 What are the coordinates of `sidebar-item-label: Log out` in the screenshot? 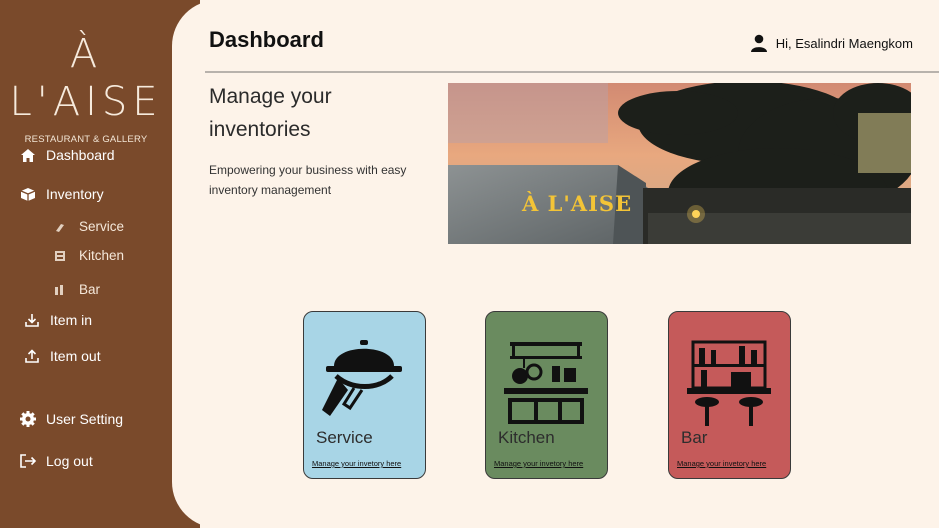 It's located at (69, 461).